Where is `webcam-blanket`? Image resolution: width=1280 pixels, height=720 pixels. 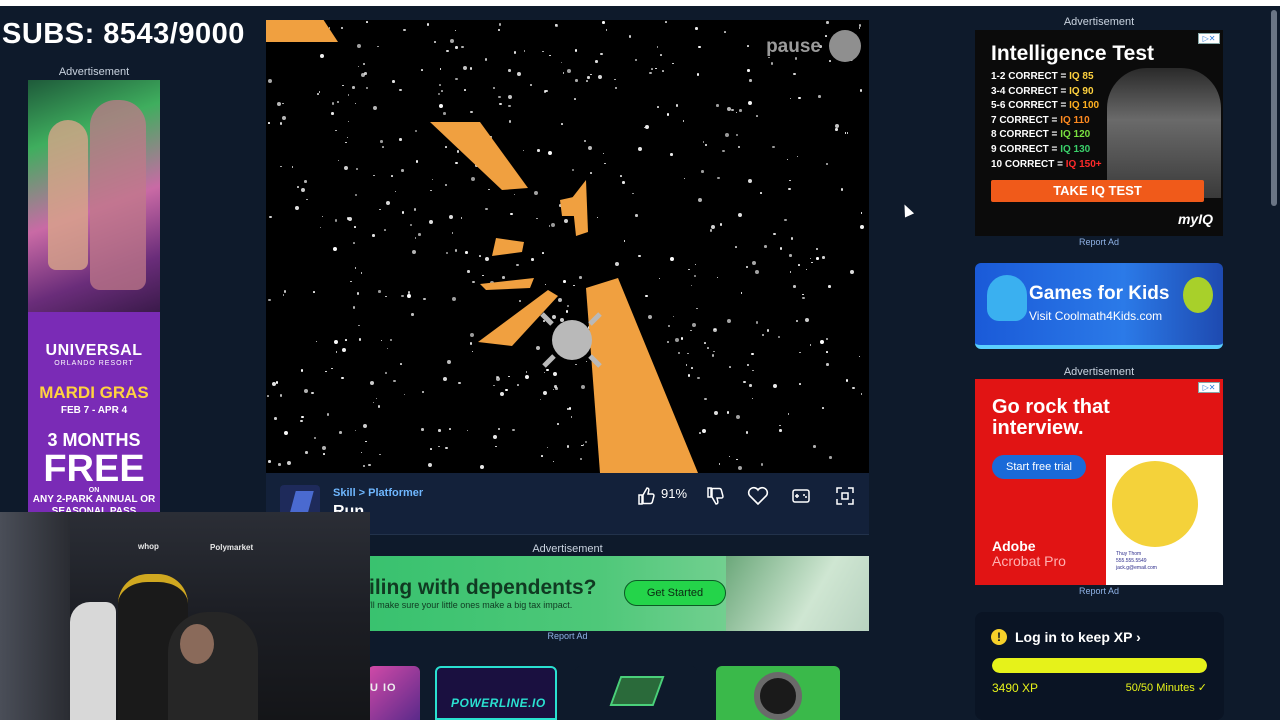
webcam-blanket is located at coordinates (93, 661).